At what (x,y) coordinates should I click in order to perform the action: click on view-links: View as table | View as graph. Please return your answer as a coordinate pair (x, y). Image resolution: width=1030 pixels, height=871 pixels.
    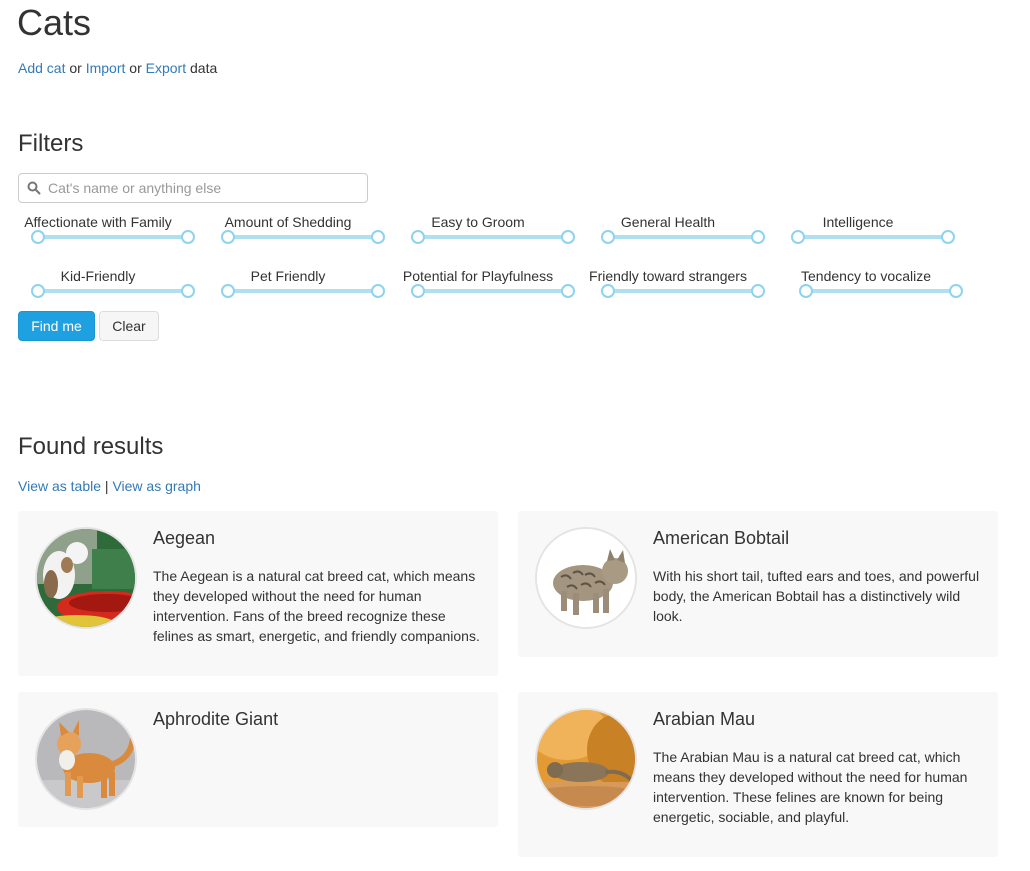
    Looking at the image, I should click on (109, 486).